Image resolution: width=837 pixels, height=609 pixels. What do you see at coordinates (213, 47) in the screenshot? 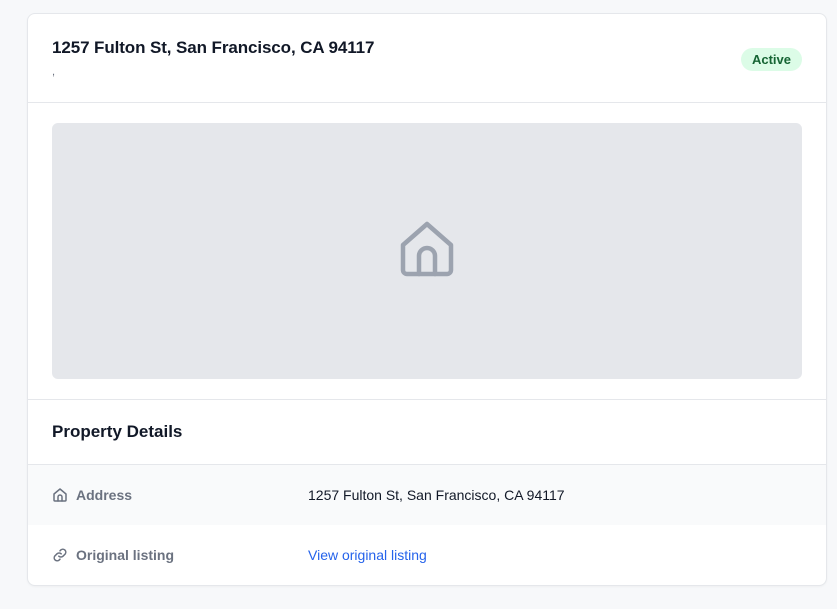
I see `property-title: 1257 Fulton St, San Francisco, CA 94117` at bounding box center [213, 47].